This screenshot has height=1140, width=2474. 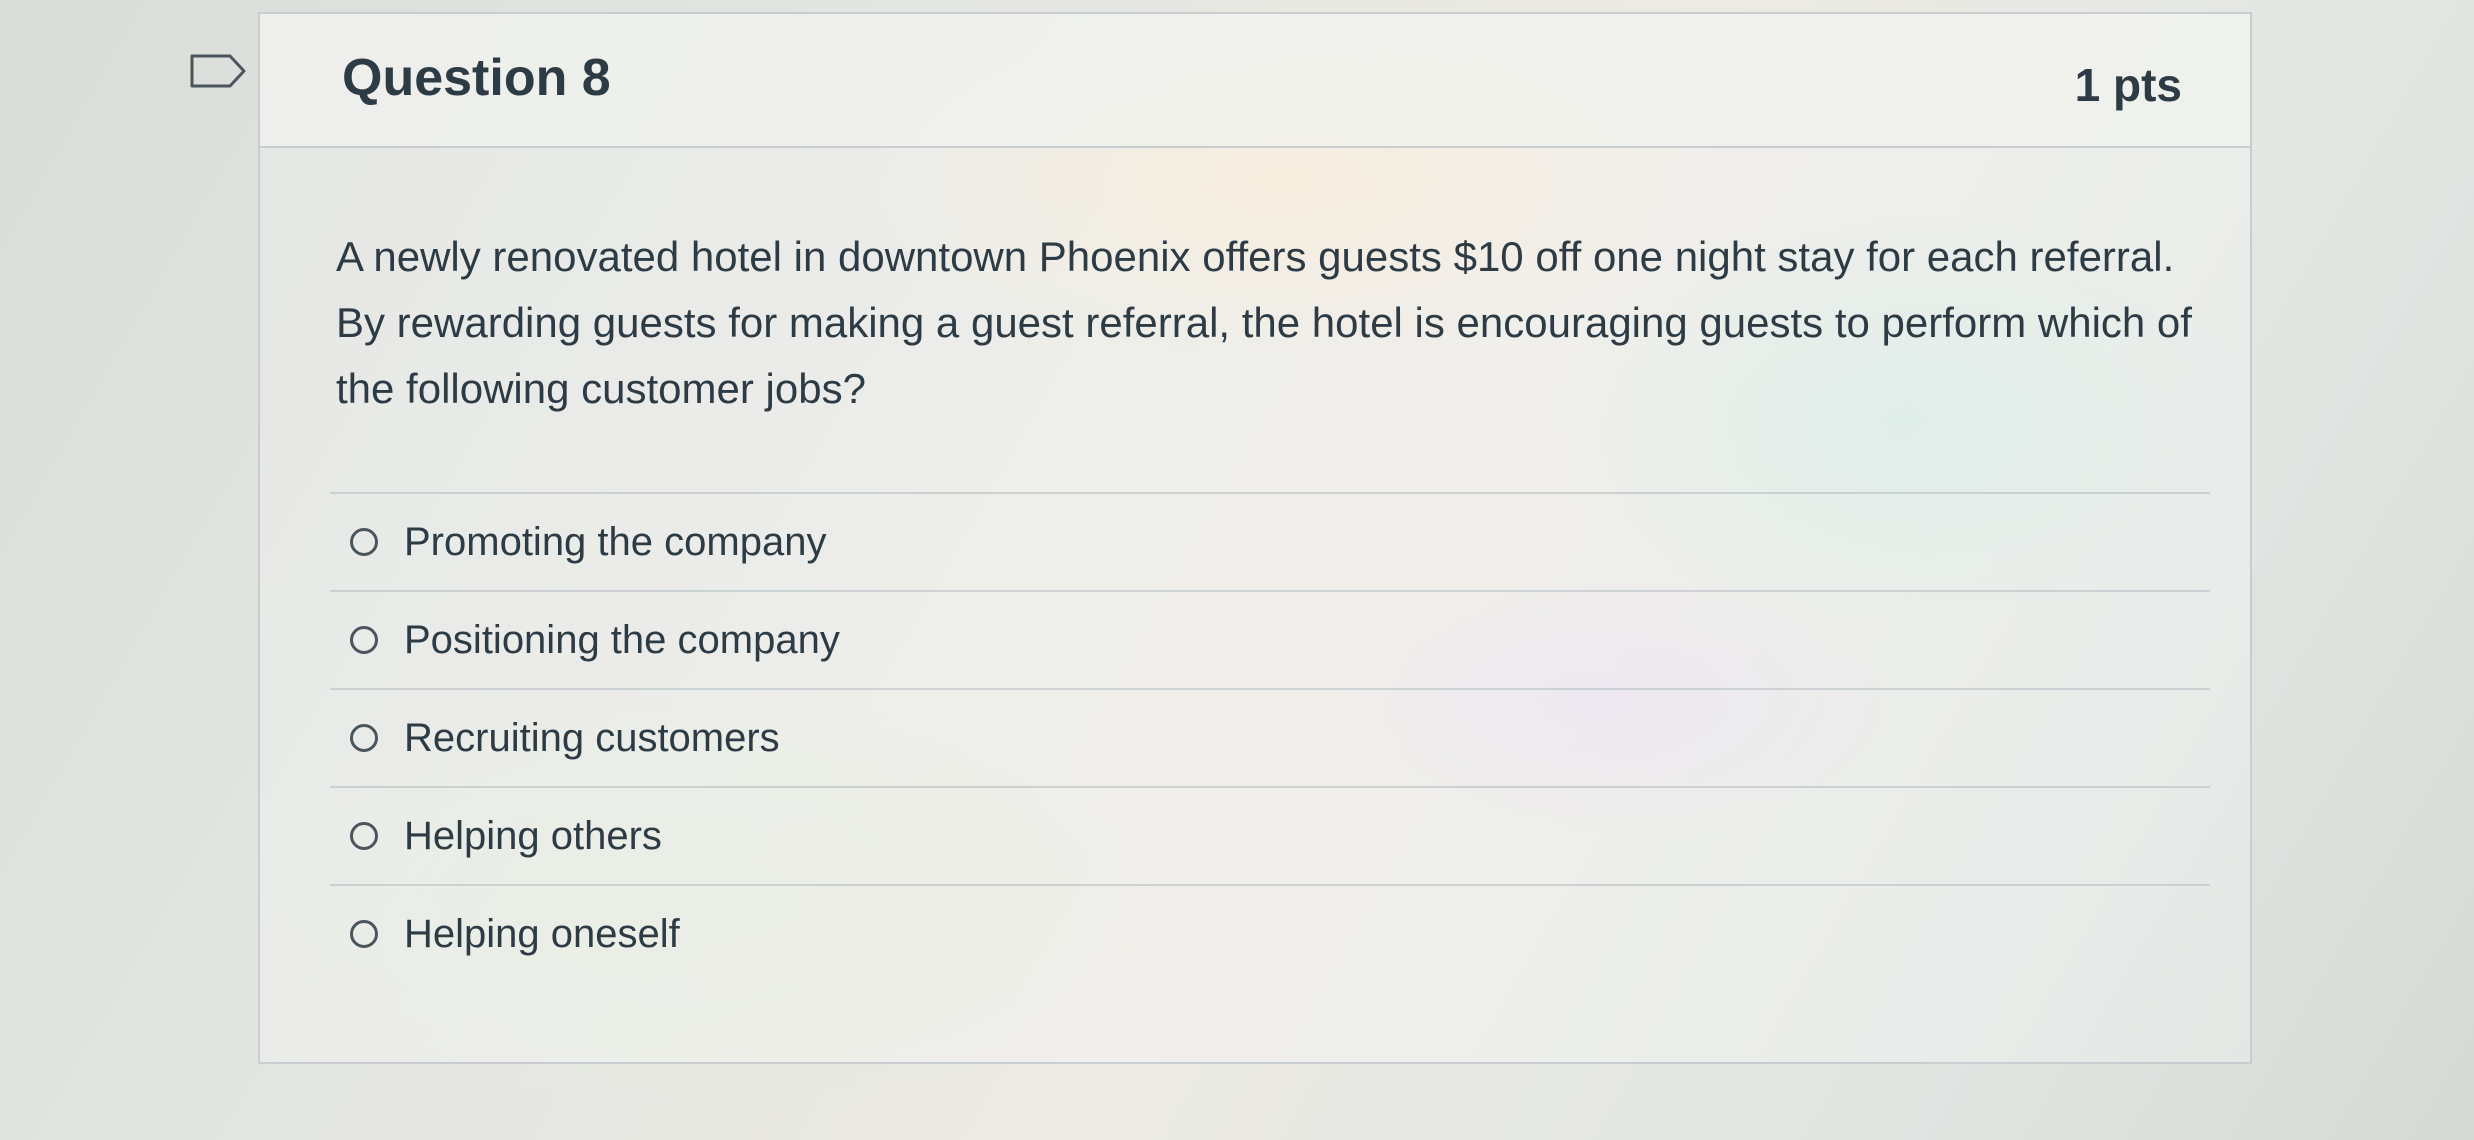 I want to click on answer-label: Promoting the company, so click(x=615, y=541).